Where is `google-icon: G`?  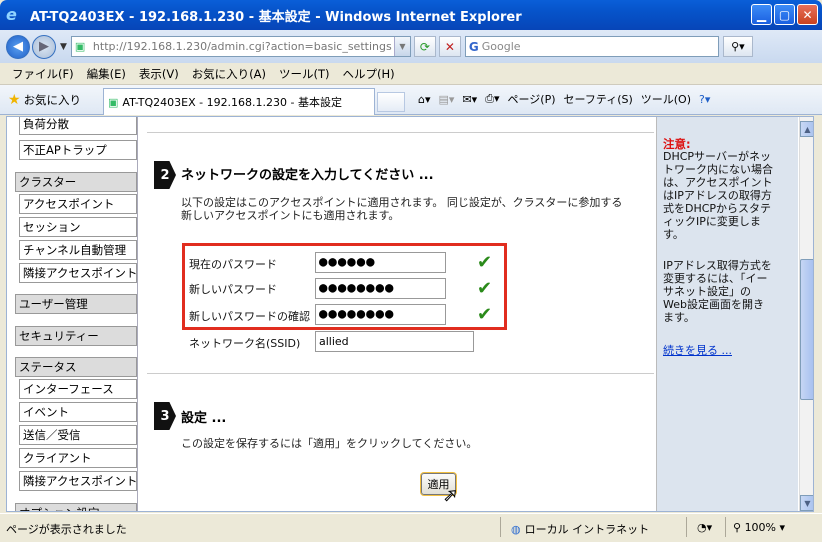
google-icon: G is located at coordinates (473, 46).